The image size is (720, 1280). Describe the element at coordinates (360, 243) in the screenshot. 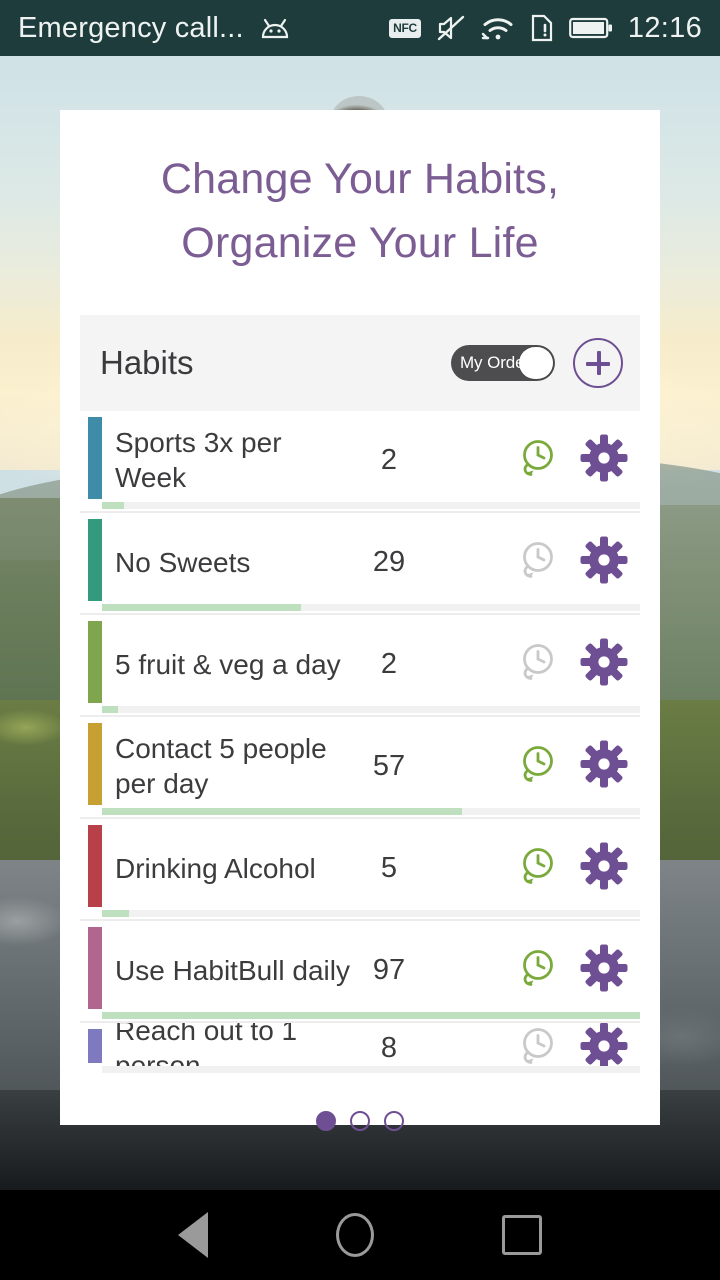

I see `headline-line-2: Organize Your Life` at that location.